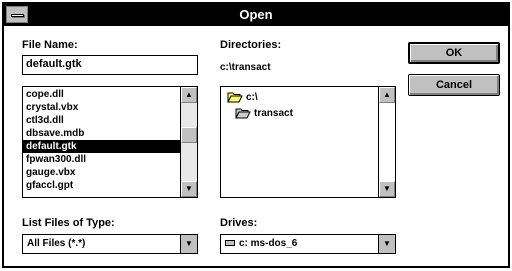  What do you see at coordinates (101, 120) in the screenshot?
I see `file-list-item: ctl3d.dll` at bounding box center [101, 120].